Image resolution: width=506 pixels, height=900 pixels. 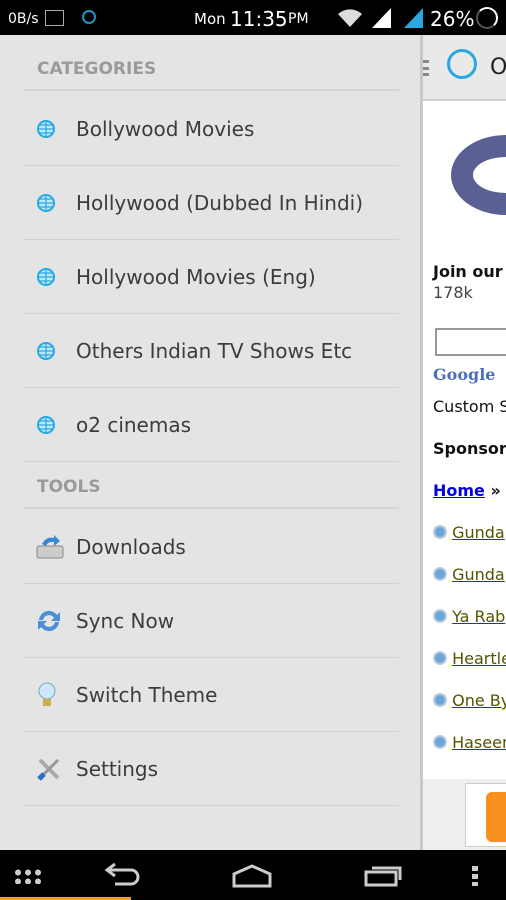 What do you see at coordinates (196, 276) in the screenshot?
I see `item-label: Hollywood Movies (Eng)` at bounding box center [196, 276].